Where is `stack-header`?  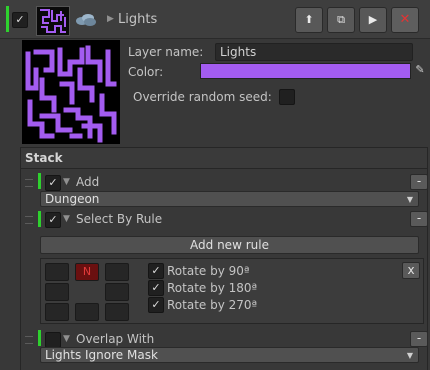 stack-header is located at coordinates (224, 158).